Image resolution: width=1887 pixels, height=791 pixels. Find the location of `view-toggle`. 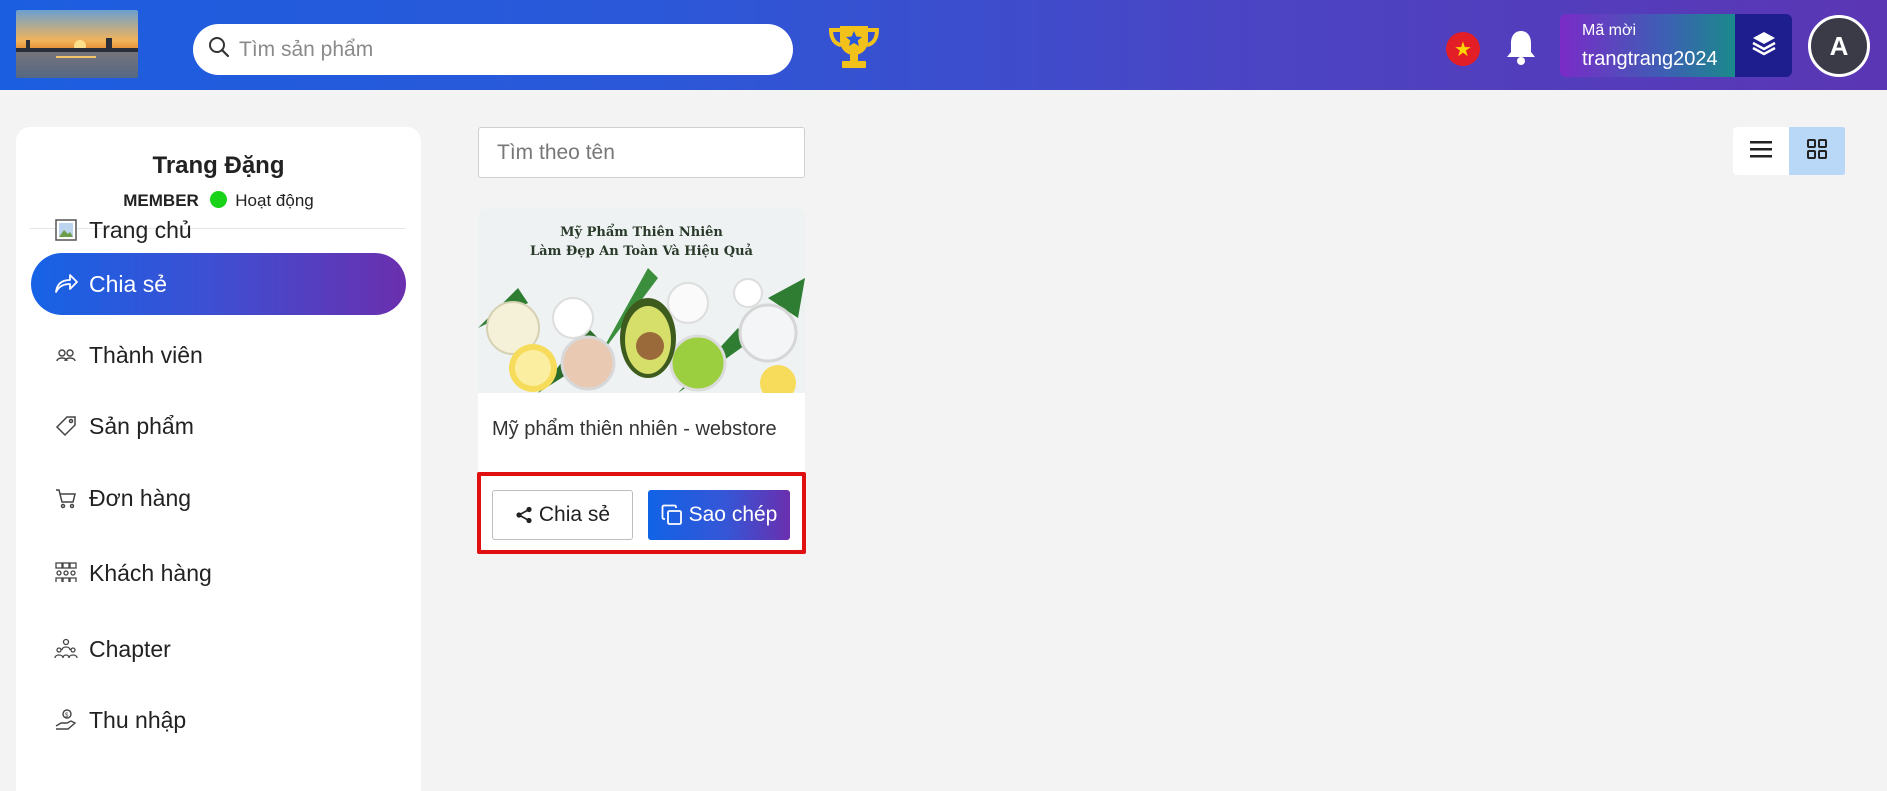

view-toggle is located at coordinates (1789, 151).